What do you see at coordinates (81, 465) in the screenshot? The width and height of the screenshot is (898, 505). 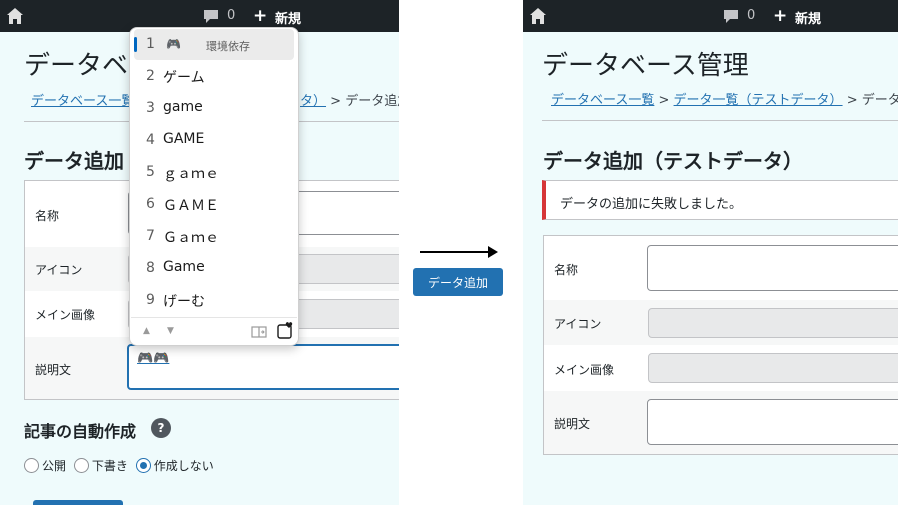 I see `radio-draft` at bounding box center [81, 465].